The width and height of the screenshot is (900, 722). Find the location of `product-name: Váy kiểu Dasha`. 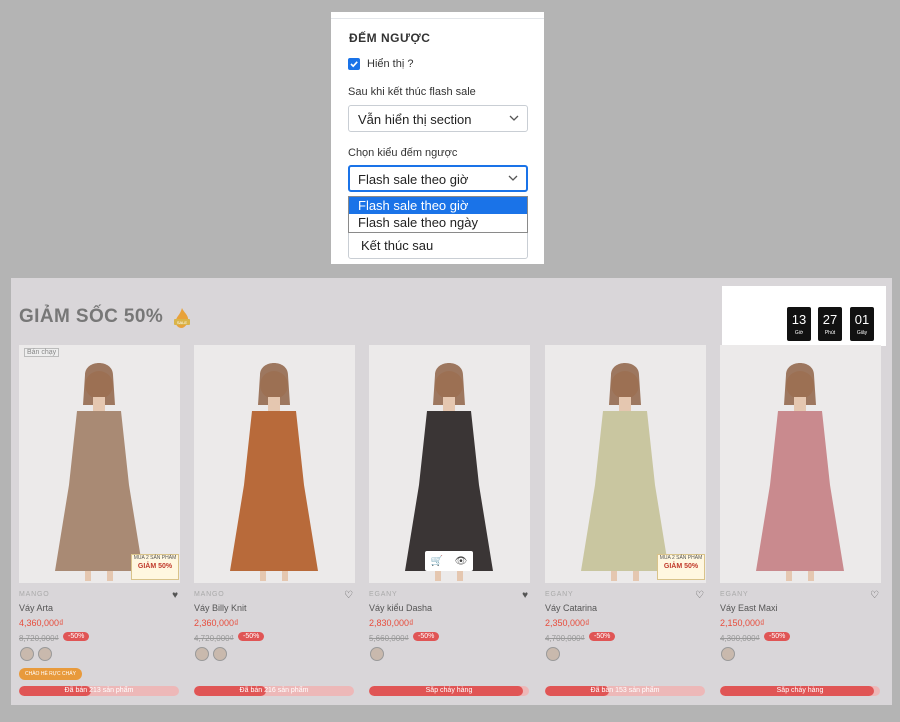

product-name: Váy kiểu Dasha is located at coordinates (400, 608).